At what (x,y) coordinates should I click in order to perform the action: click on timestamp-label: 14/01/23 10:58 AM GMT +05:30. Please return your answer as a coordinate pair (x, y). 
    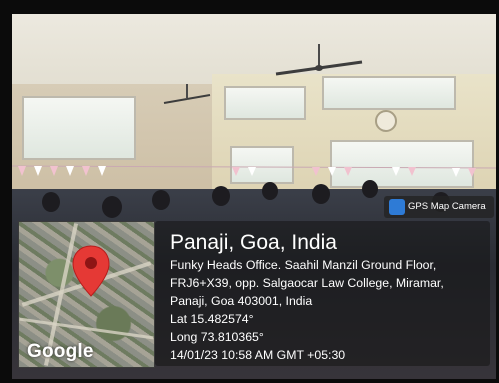
    Looking at the image, I should click on (258, 355).